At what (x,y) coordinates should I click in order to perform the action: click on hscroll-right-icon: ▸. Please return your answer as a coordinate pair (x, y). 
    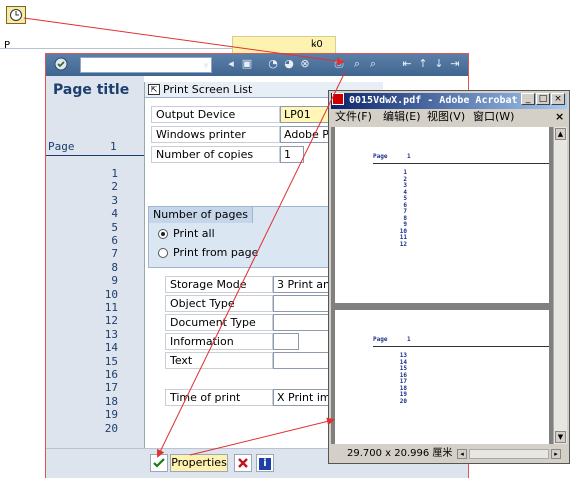
    Looking at the image, I should click on (556, 454).